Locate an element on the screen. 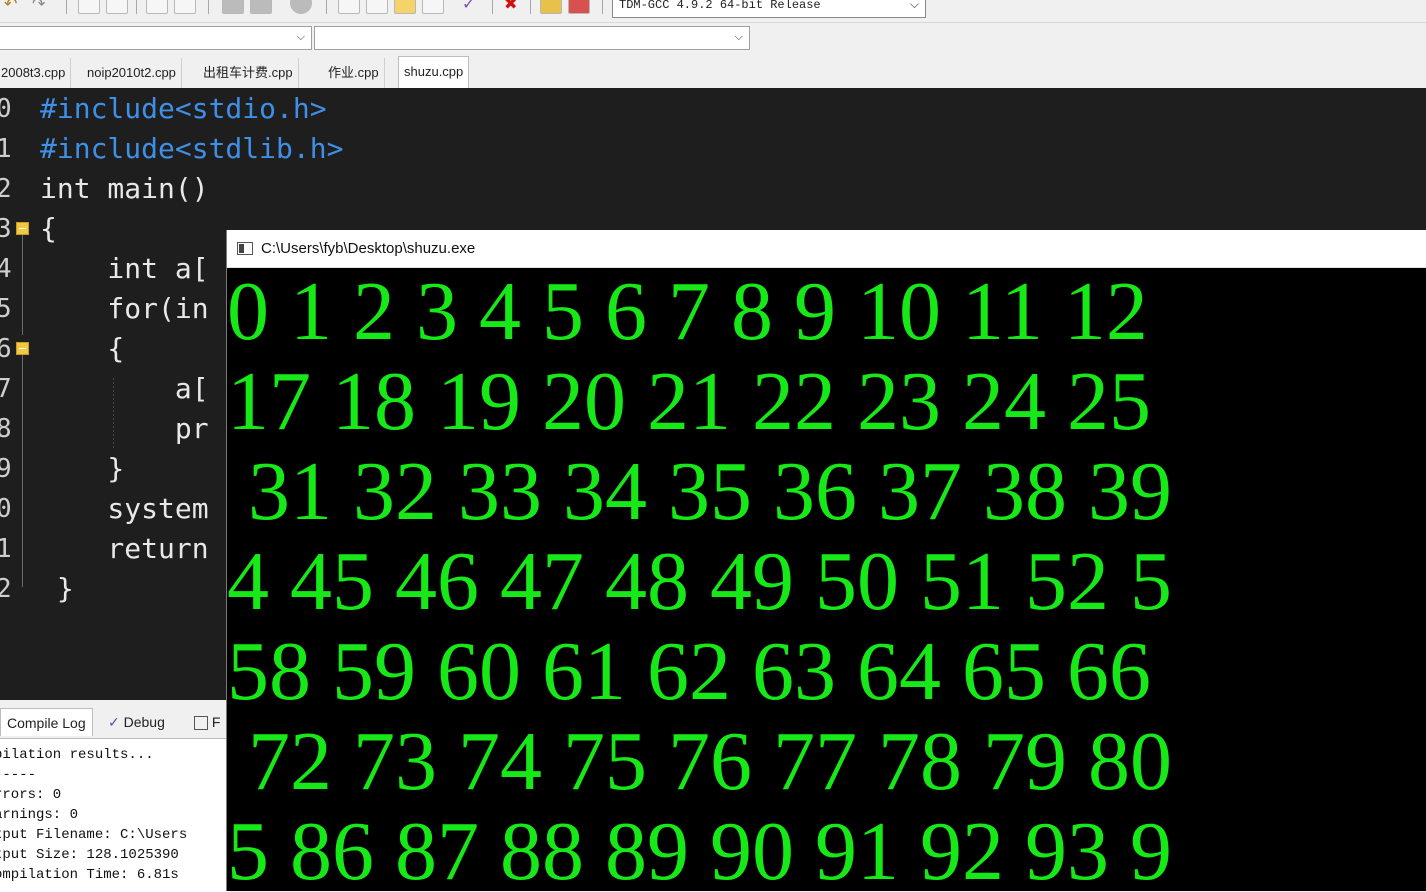  undo-icon: ↶ is located at coordinates (10, 6).